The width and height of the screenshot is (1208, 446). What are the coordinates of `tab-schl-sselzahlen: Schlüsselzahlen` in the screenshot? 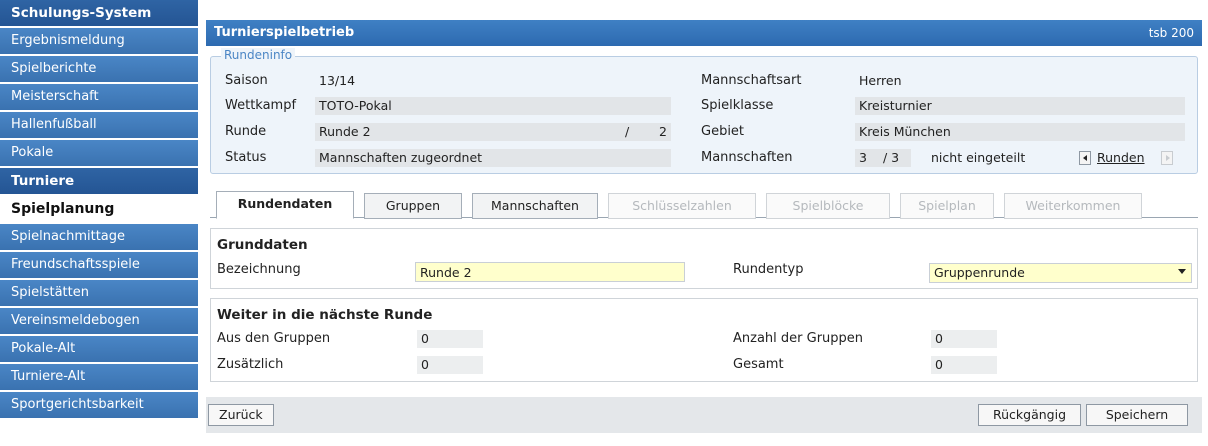 It's located at (682, 206).